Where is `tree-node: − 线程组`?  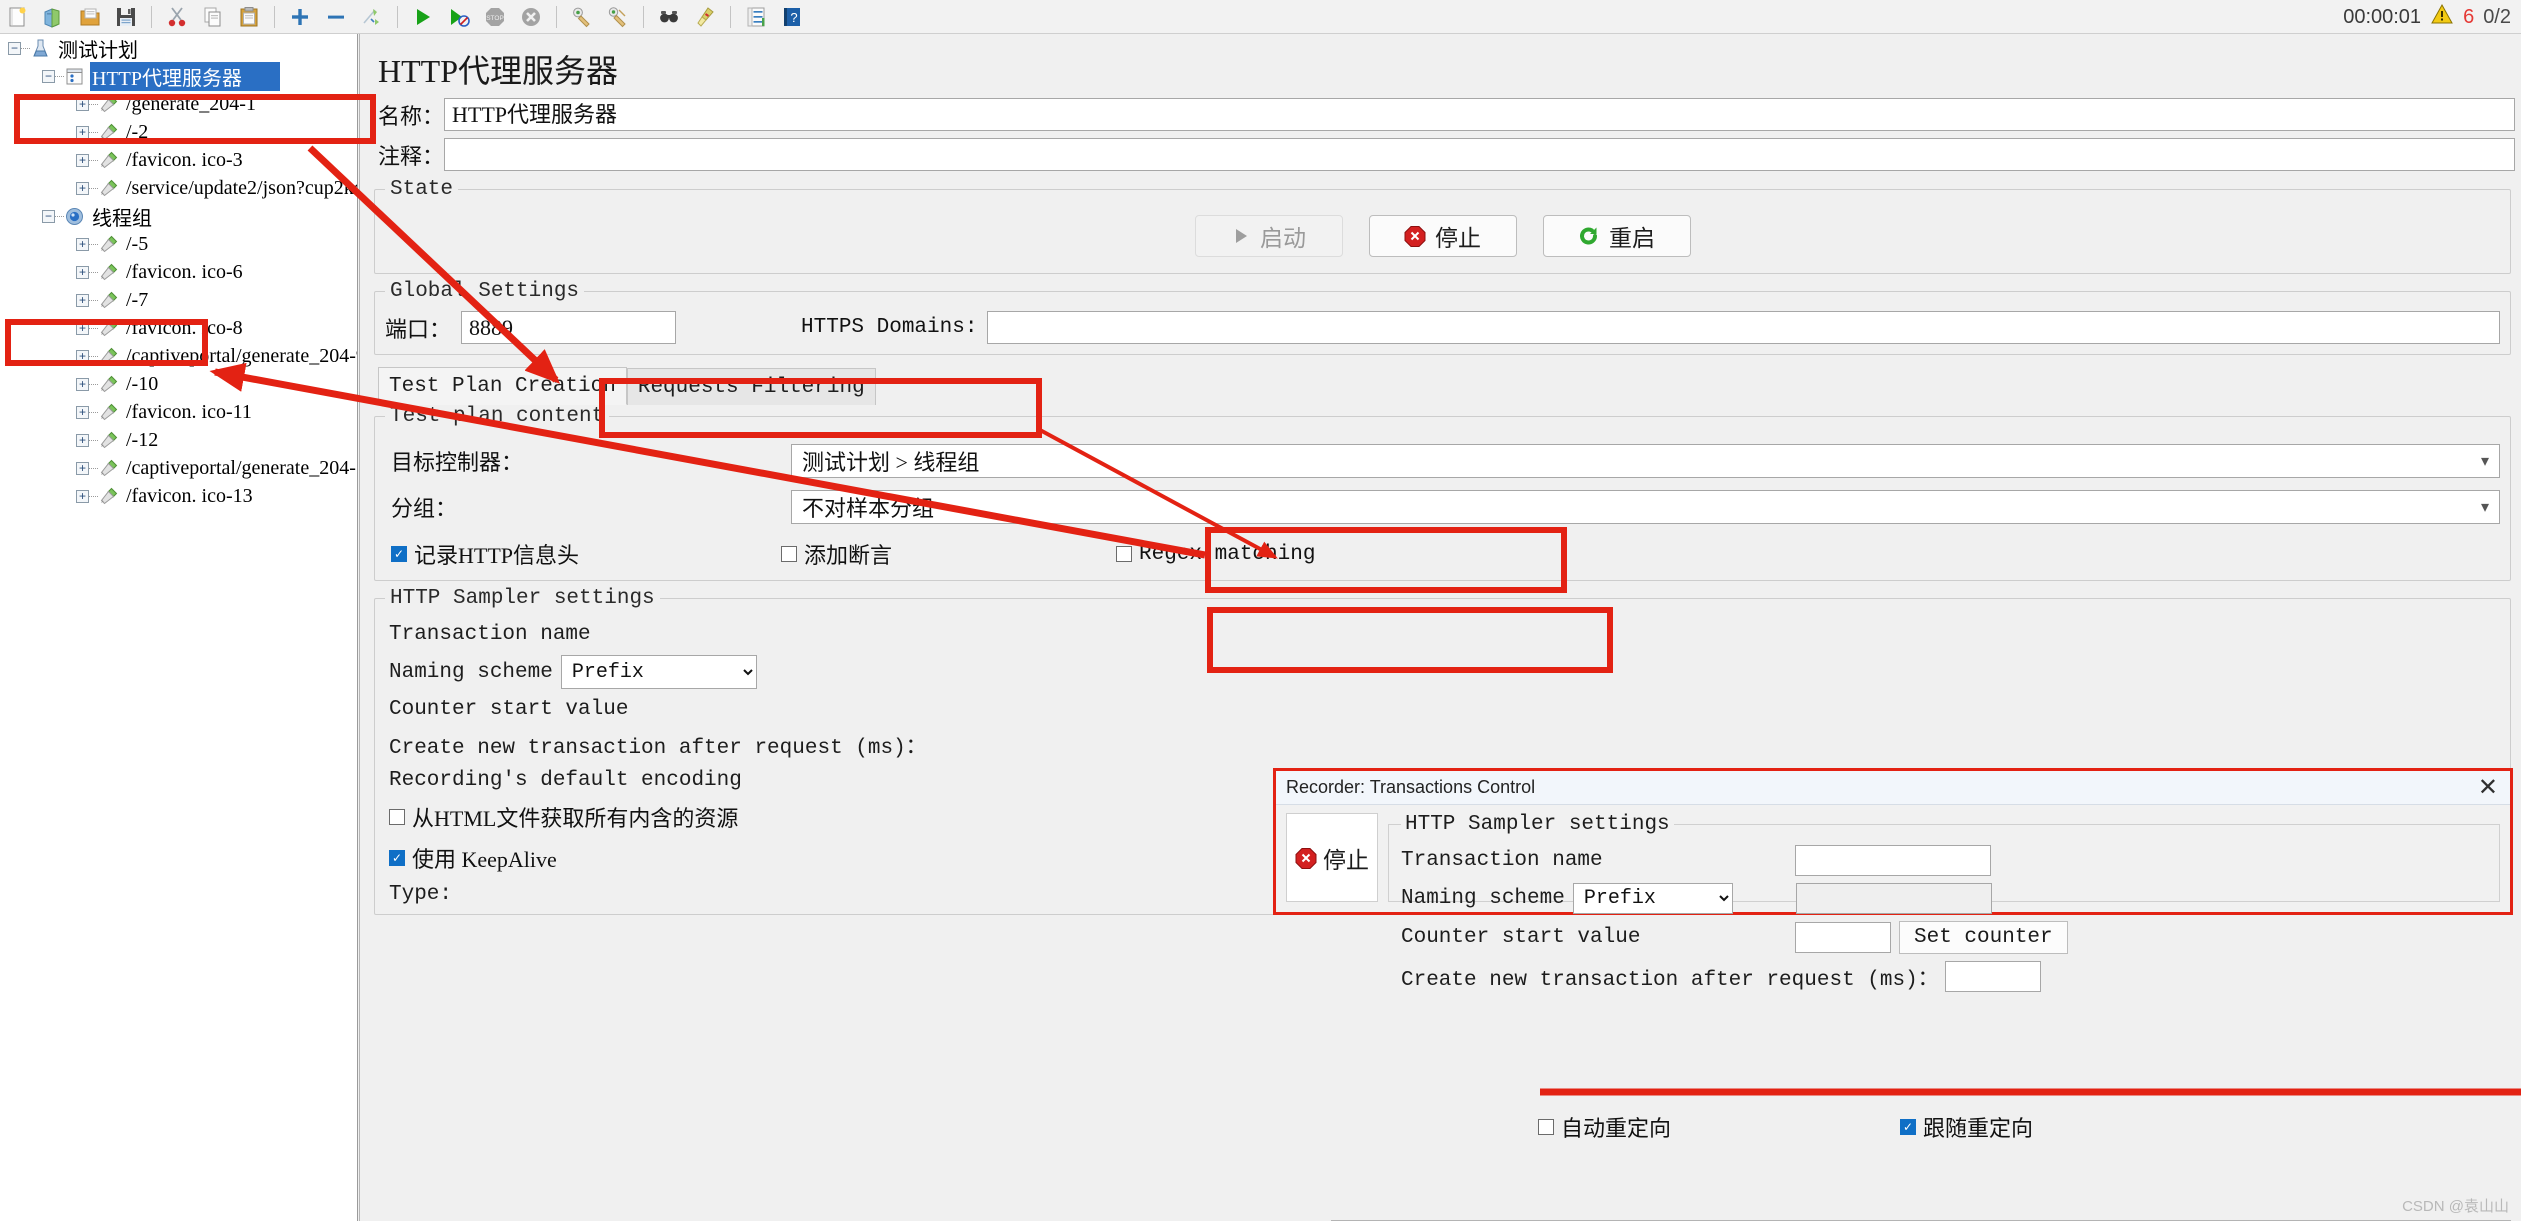 tree-node: − 线程组 is located at coordinates (178, 216).